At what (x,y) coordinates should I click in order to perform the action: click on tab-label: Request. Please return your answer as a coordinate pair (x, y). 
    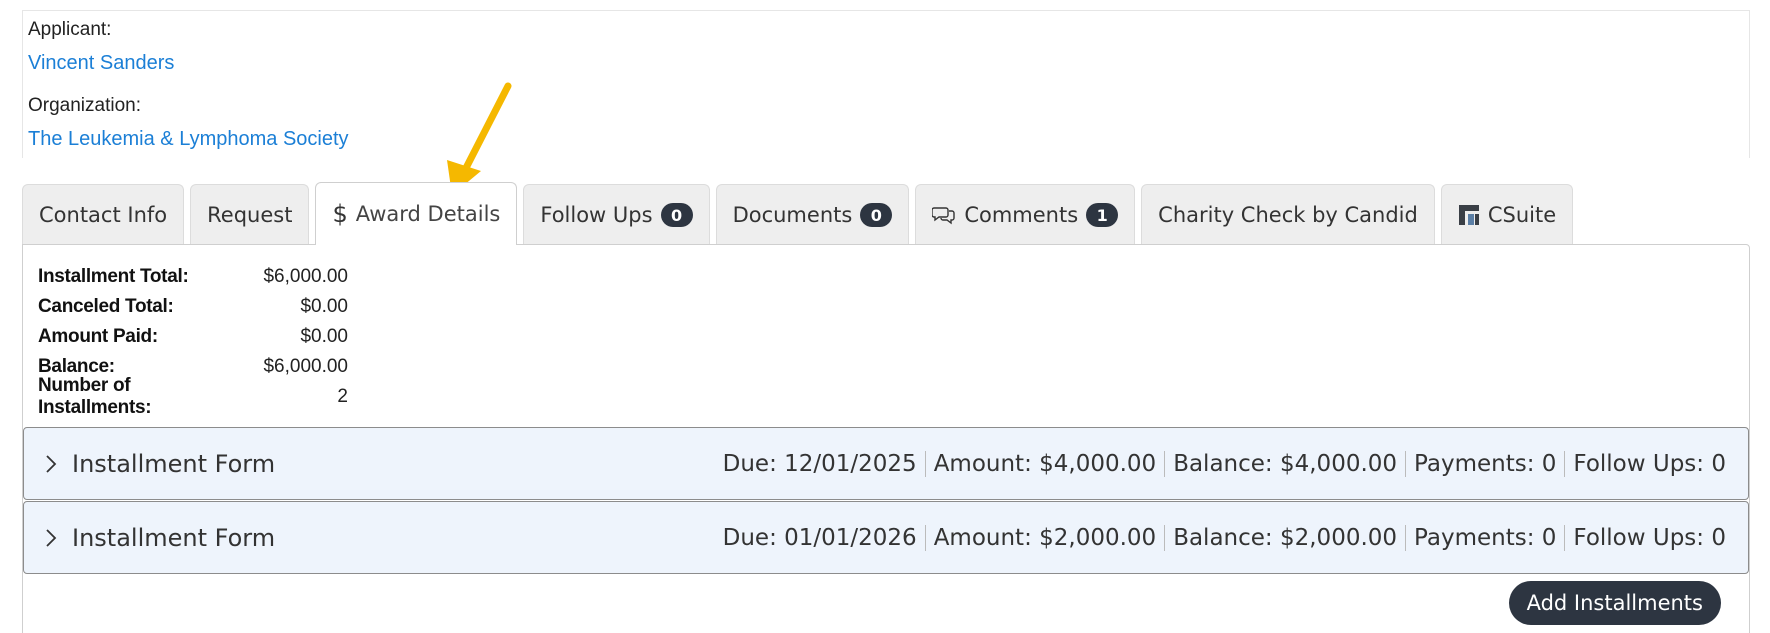
    Looking at the image, I should click on (250, 215).